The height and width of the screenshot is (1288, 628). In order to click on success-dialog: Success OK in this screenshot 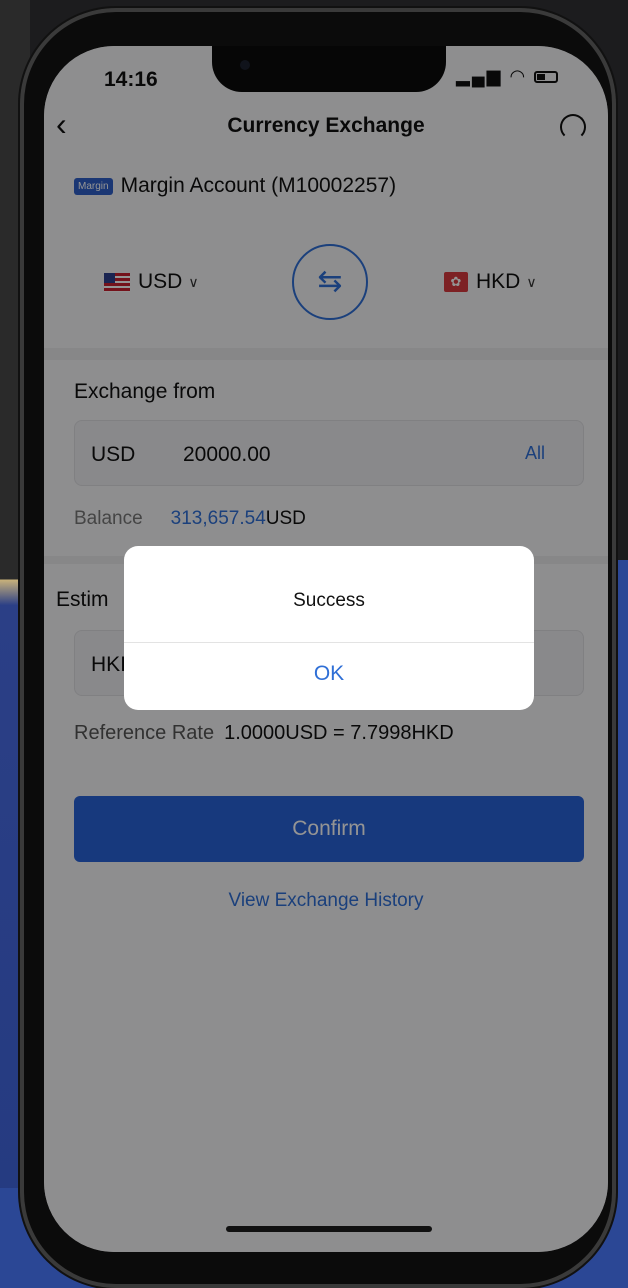, I will do `click(329, 628)`.